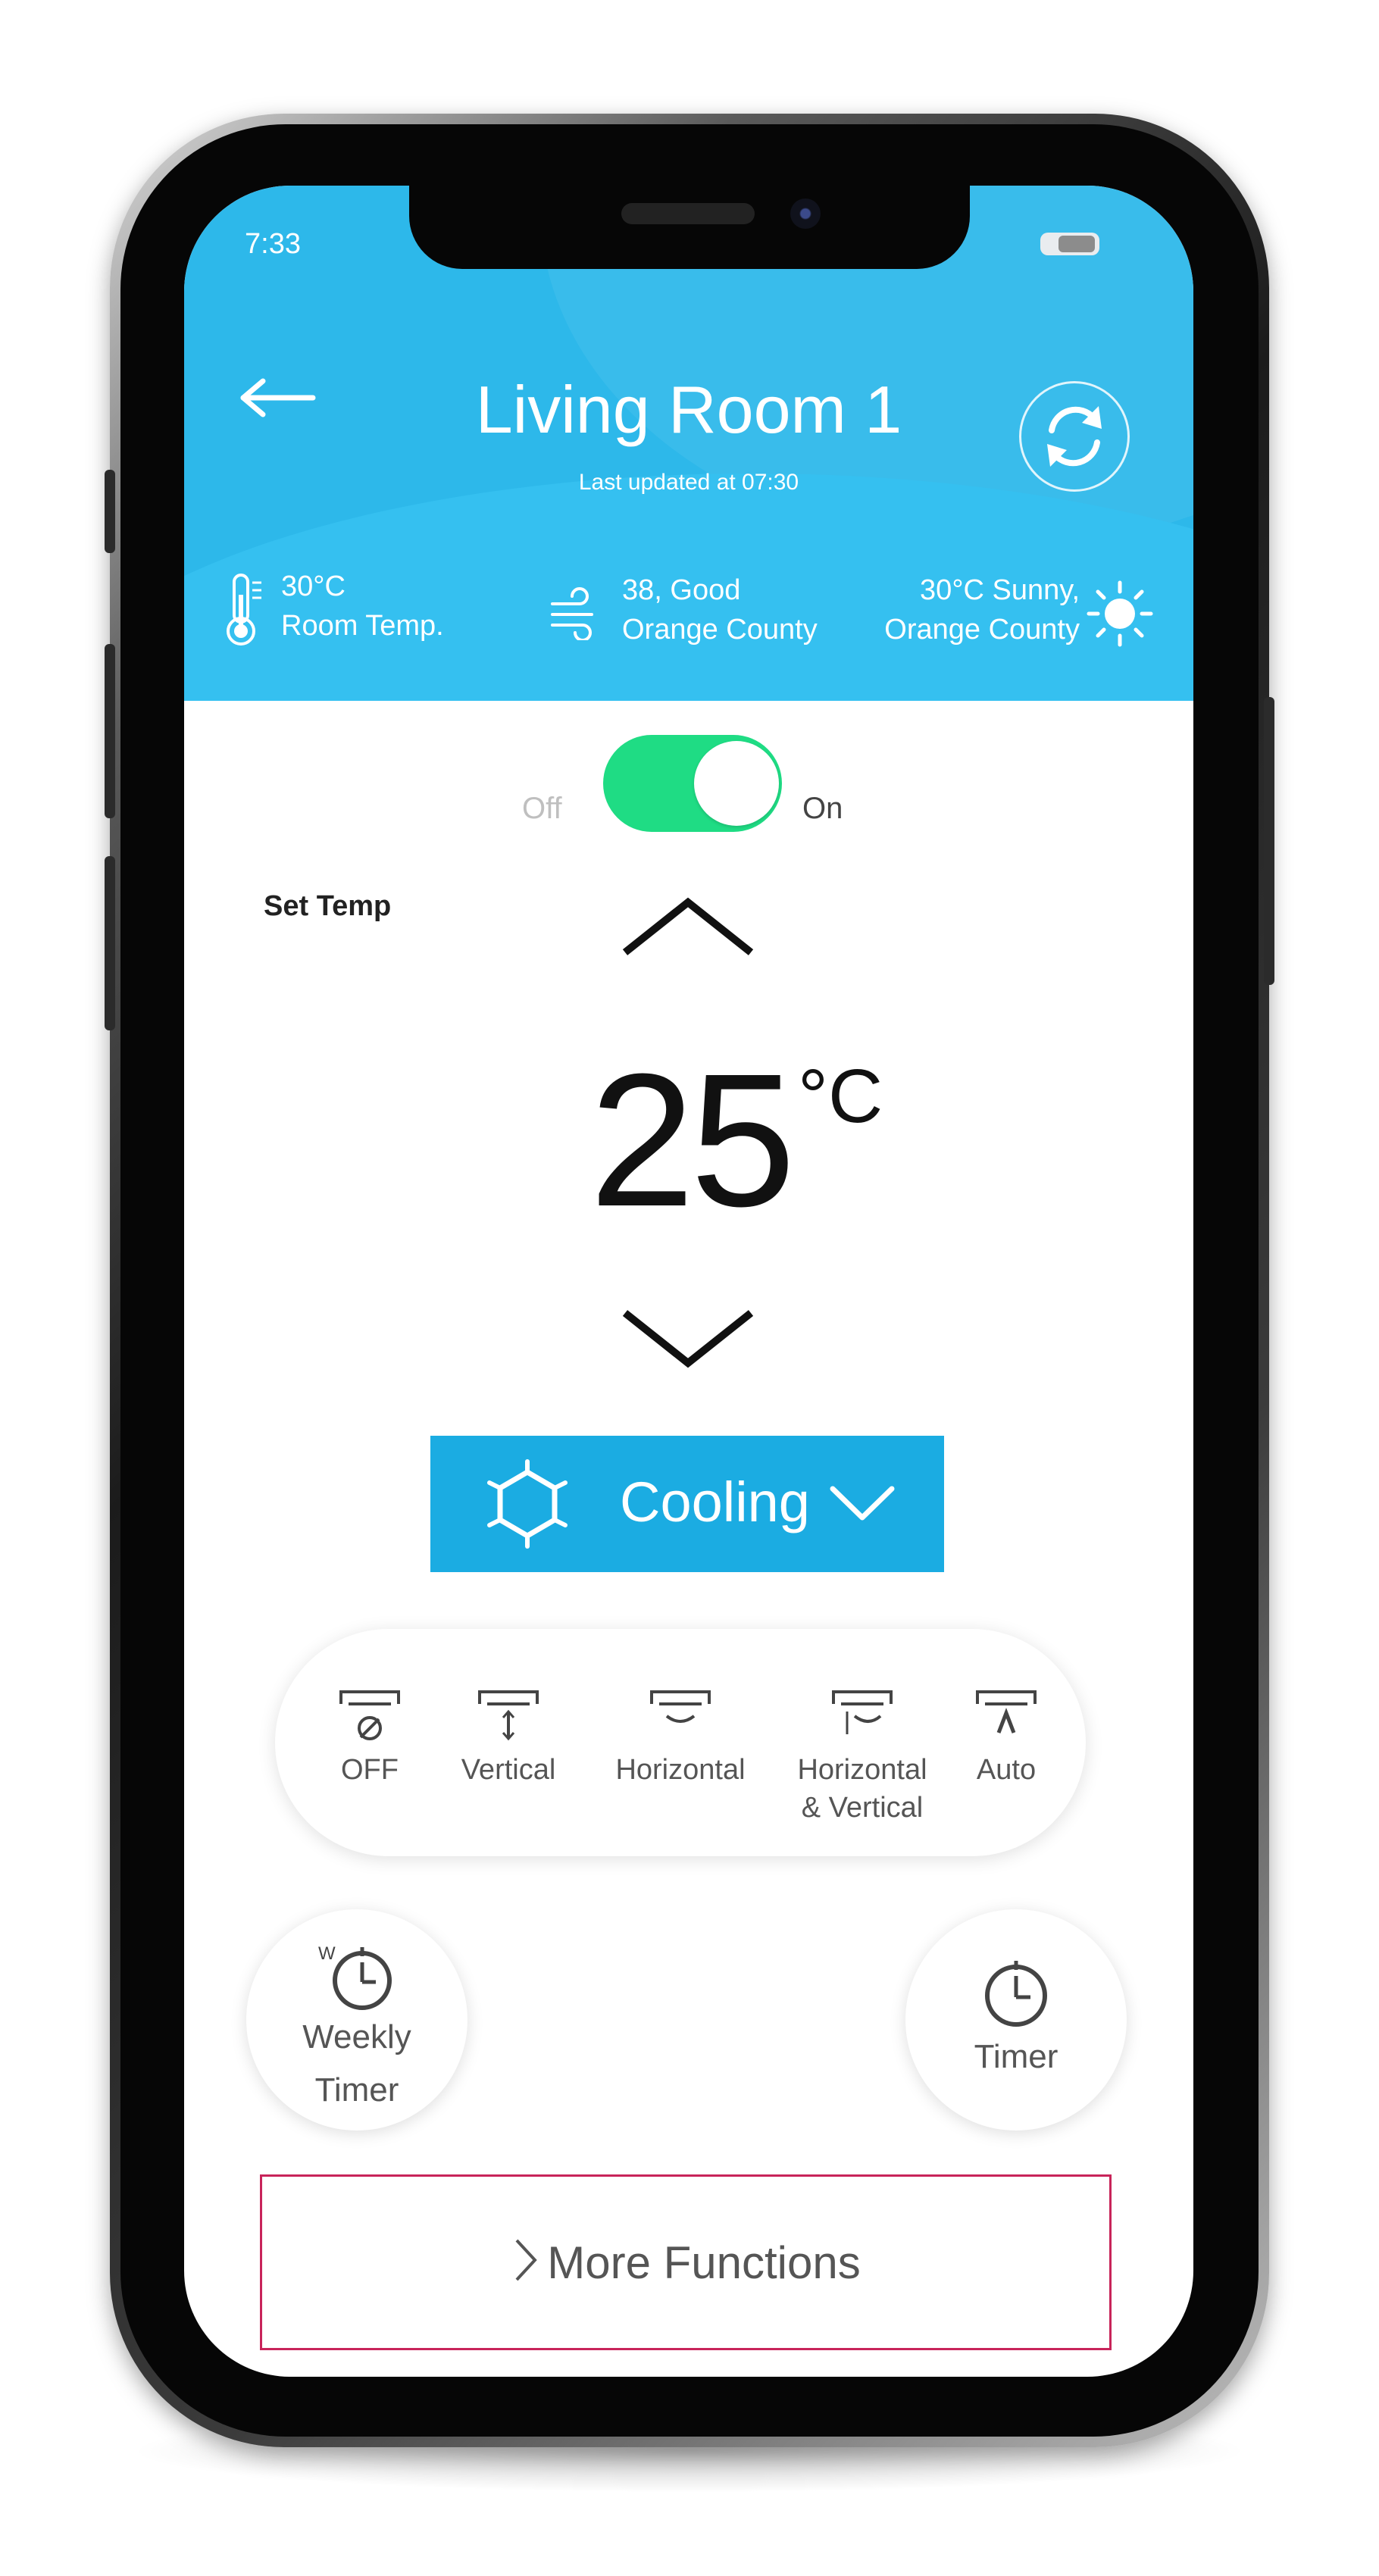 Image resolution: width=1379 pixels, height=2576 pixels. What do you see at coordinates (1016, 1994) in the screenshot?
I see `clock-icon` at bounding box center [1016, 1994].